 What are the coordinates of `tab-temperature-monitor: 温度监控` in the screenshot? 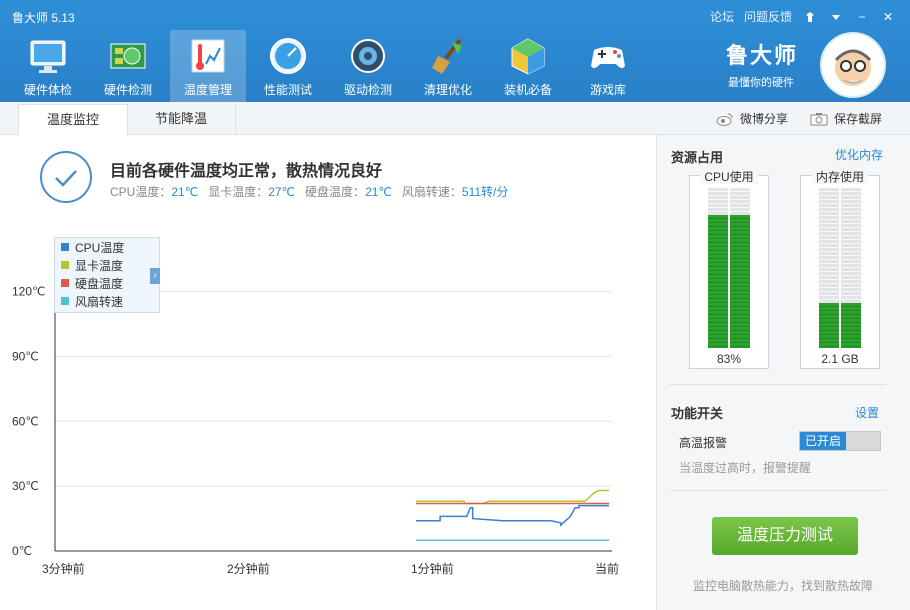 It's located at (73, 120).